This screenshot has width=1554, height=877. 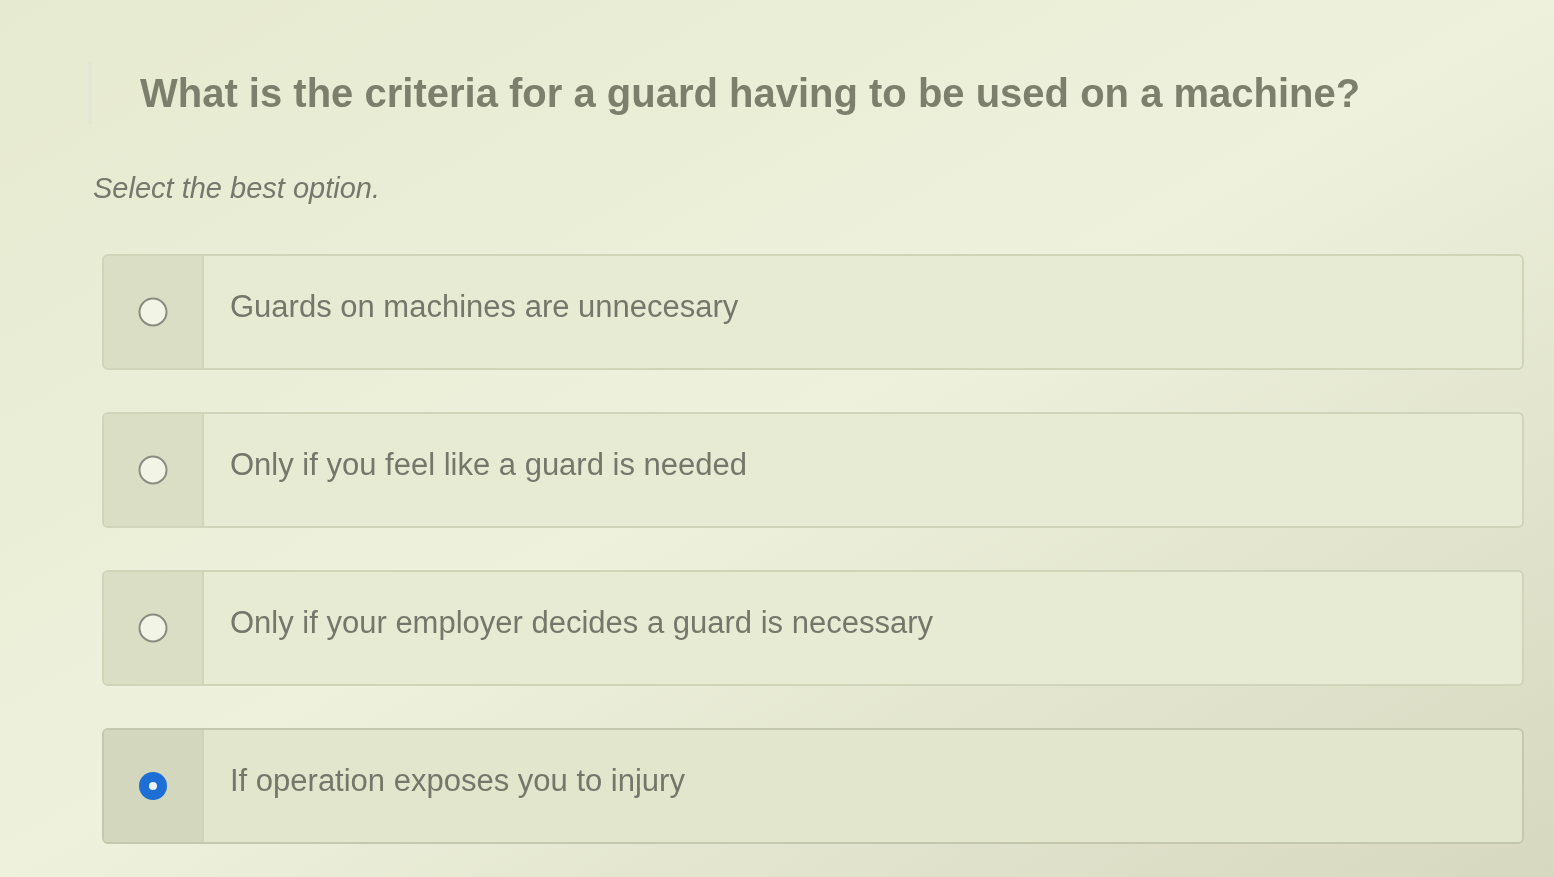 What do you see at coordinates (813, 470) in the screenshot?
I see `answer-option: Only if you feel like a guard is needed` at bounding box center [813, 470].